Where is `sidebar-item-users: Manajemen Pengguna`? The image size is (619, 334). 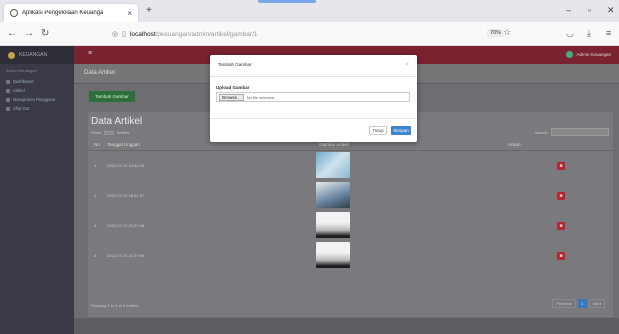
sidebar-item-users: Manajemen Pengguna is located at coordinates (37, 99).